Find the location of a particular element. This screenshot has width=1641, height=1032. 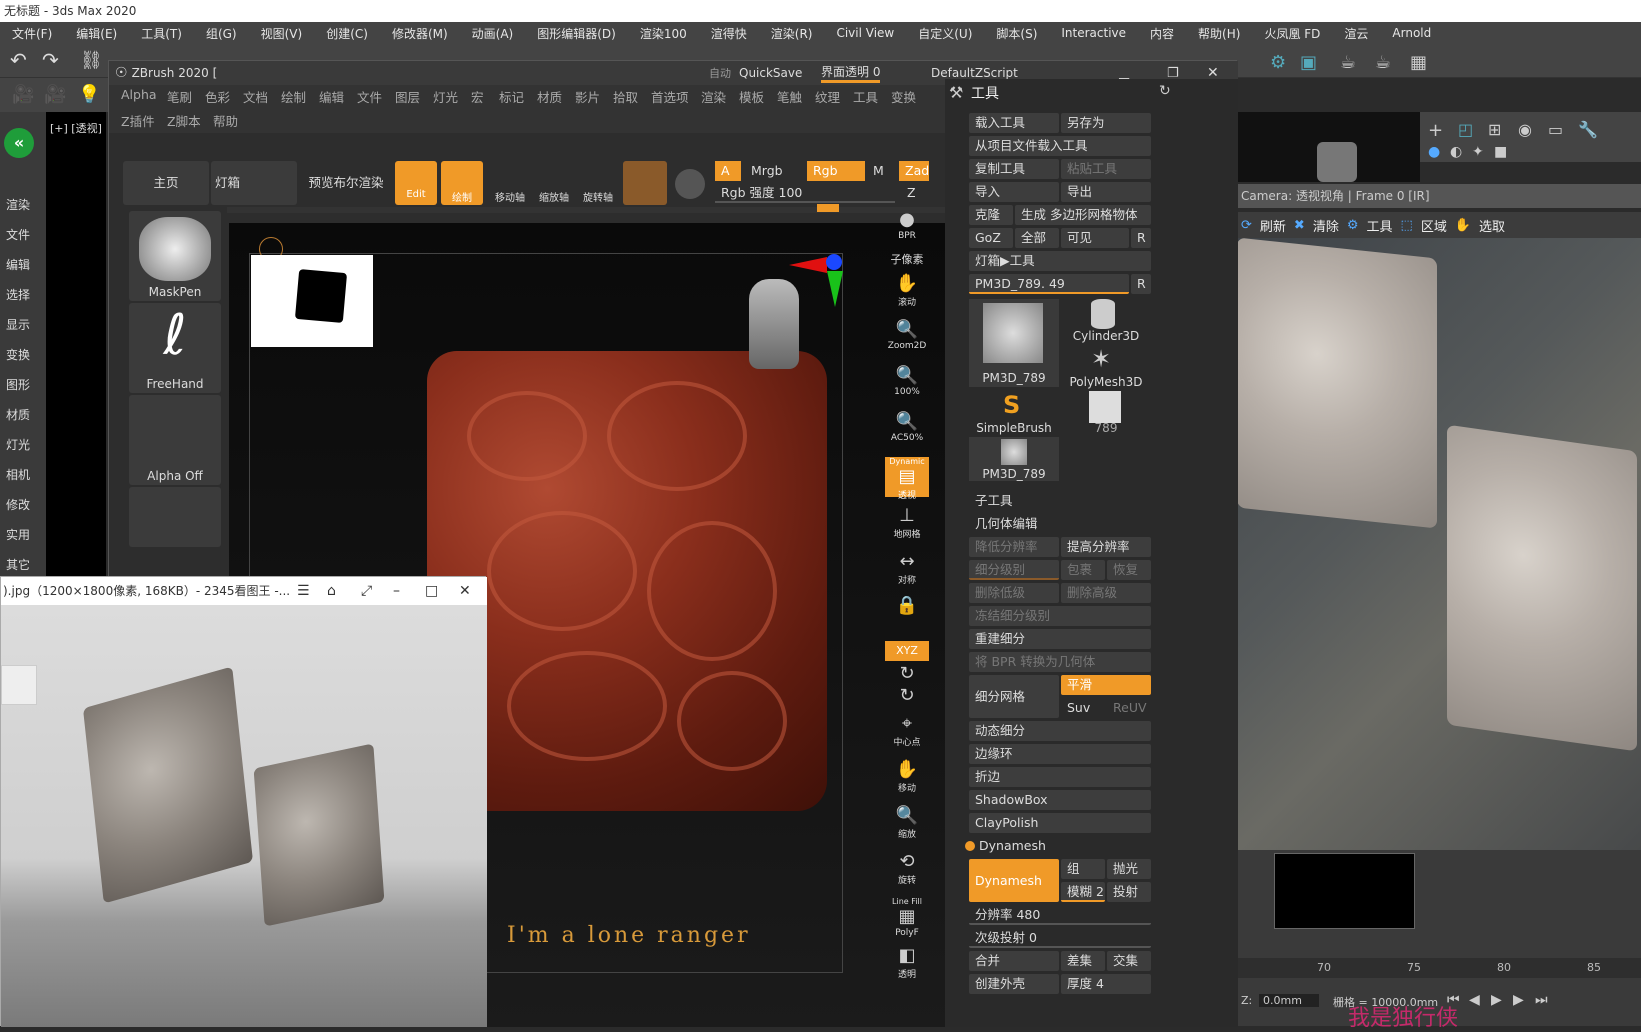

zmenu-help: 帮助 is located at coordinates (225, 120).